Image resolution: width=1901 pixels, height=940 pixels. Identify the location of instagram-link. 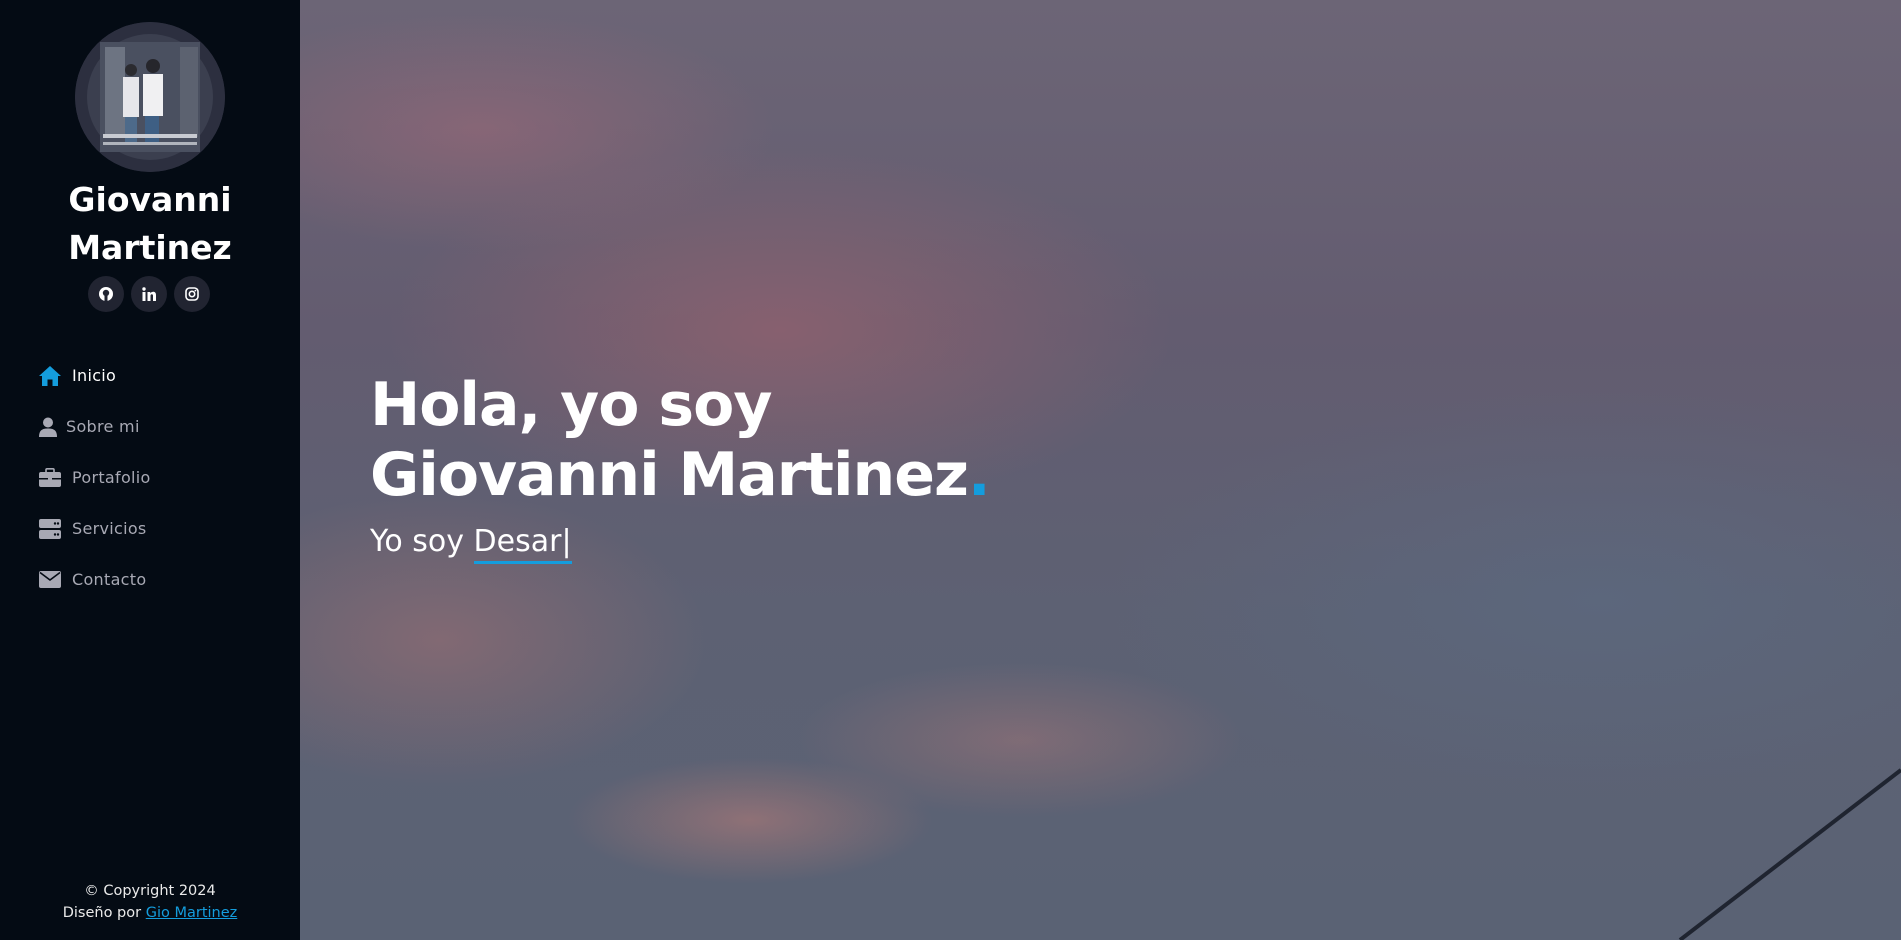
(192, 294).